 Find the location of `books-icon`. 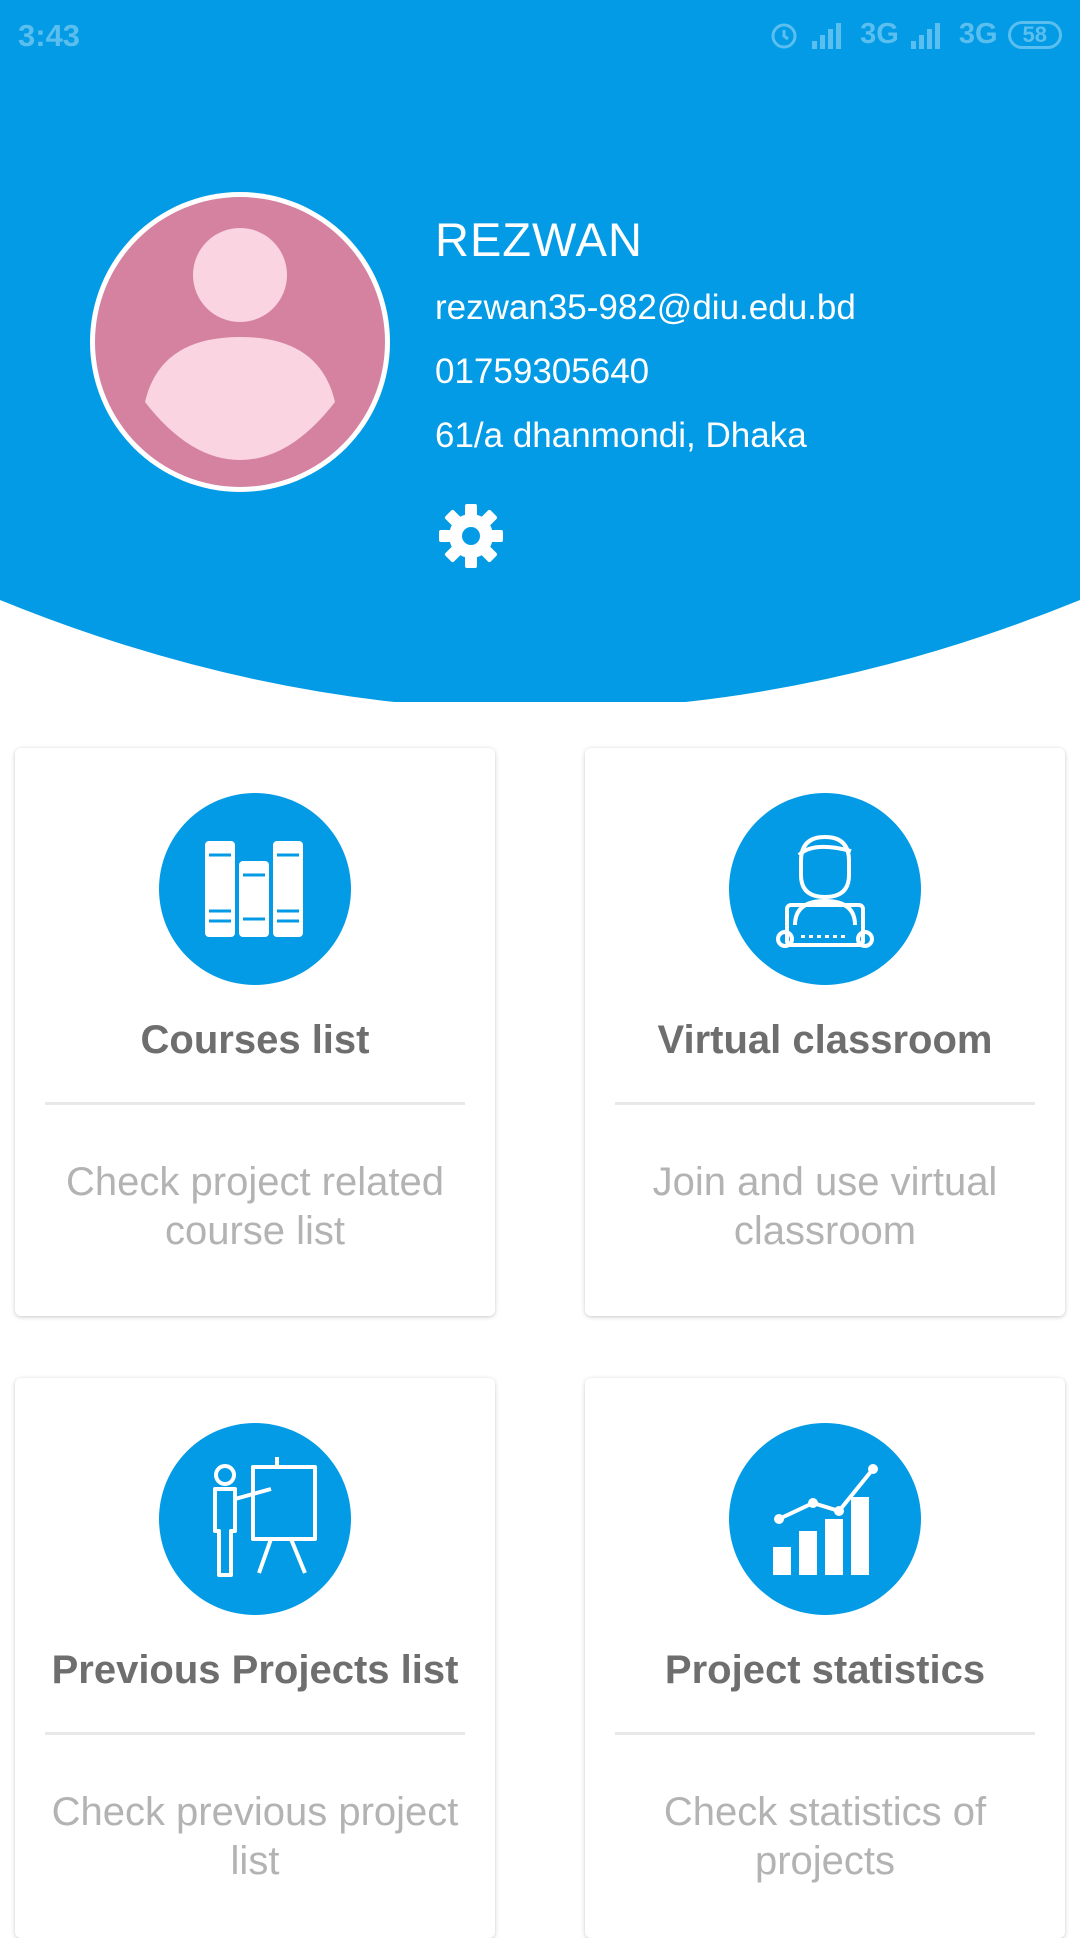

books-icon is located at coordinates (254, 889).